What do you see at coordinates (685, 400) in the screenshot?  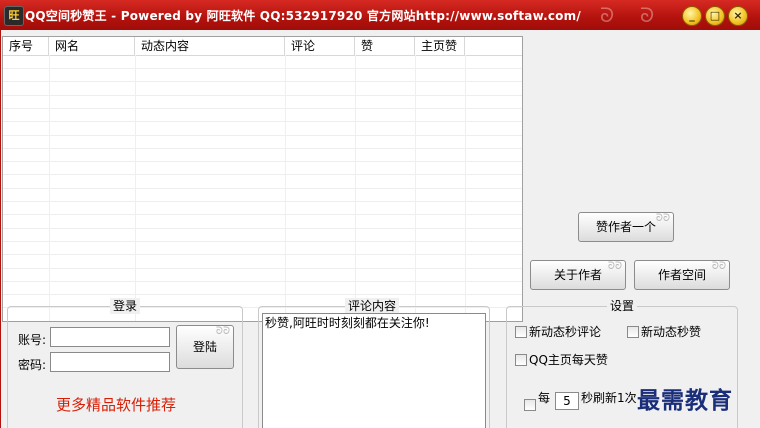 I see `watermark-text: 最需教育` at bounding box center [685, 400].